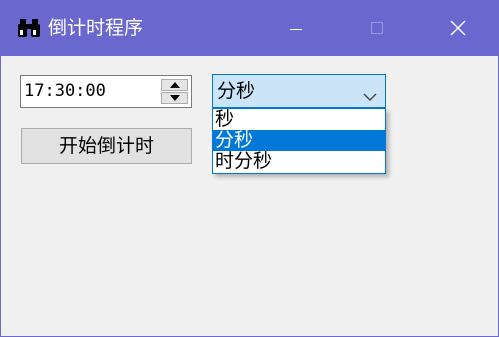 Image resolution: width=499 pixels, height=337 pixels. Describe the element at coordinates (106, 146) in the screenshot. I see `start-countdown-button: 开始倒计时` at that location.